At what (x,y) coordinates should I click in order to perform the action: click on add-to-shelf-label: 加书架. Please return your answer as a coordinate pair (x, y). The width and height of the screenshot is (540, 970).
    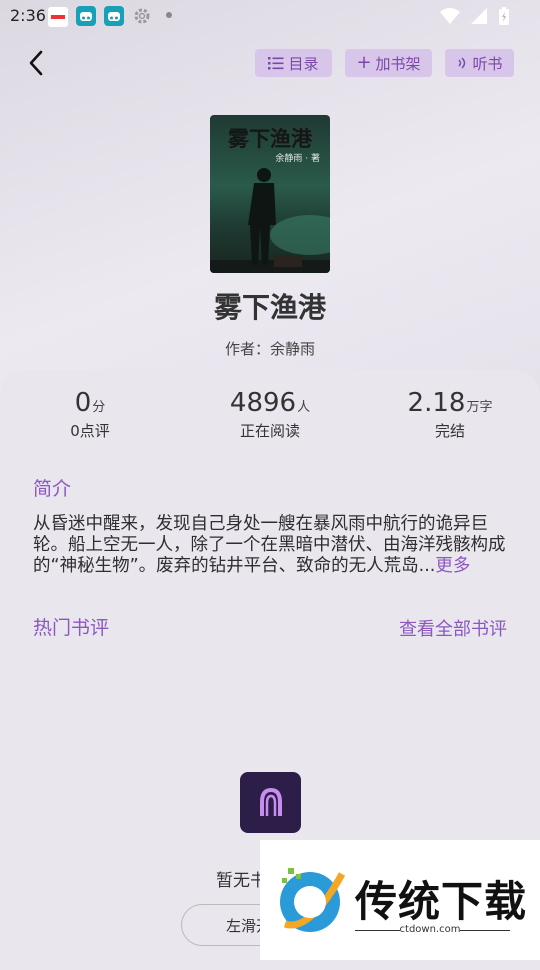
    Looking at the image, I should click on (398, 63).